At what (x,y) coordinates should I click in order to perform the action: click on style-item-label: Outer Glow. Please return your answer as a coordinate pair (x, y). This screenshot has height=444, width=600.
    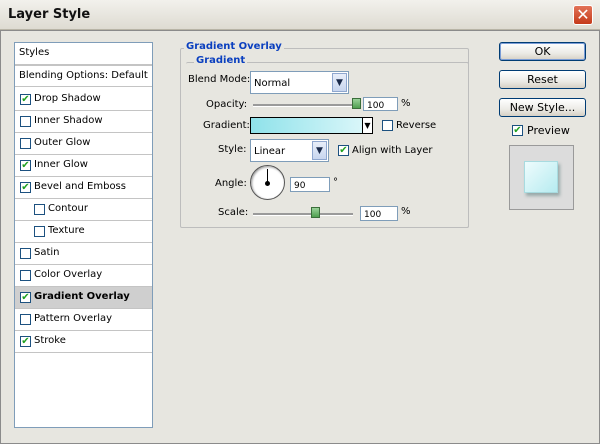
    Looking at the image, I should click on (62, 142).